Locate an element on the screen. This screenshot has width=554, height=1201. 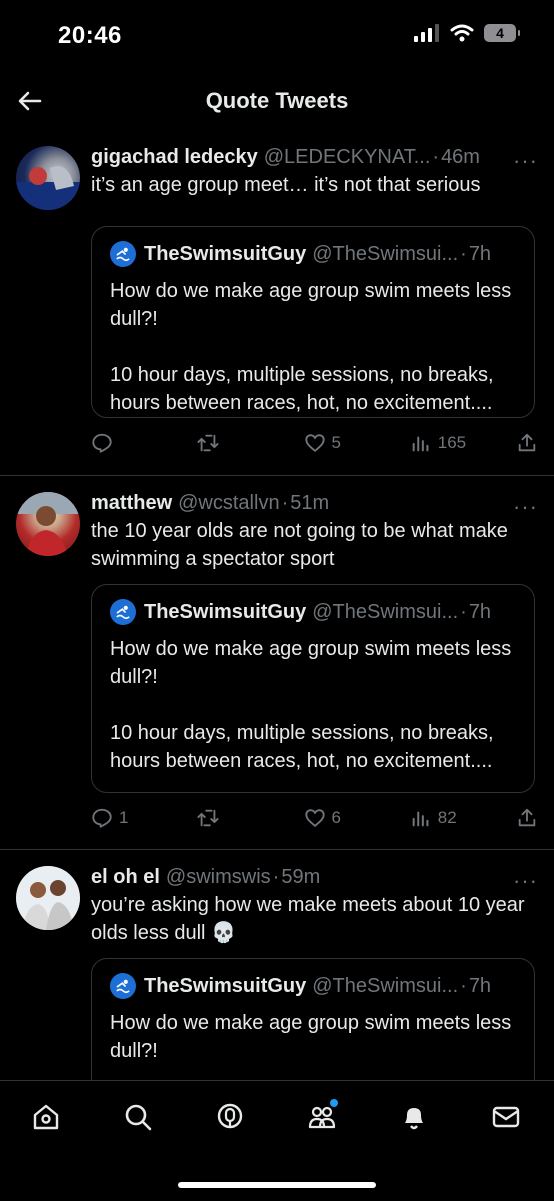
tweet-header: el oh el @swimswis · 59m is located at coordinates (314, 877).